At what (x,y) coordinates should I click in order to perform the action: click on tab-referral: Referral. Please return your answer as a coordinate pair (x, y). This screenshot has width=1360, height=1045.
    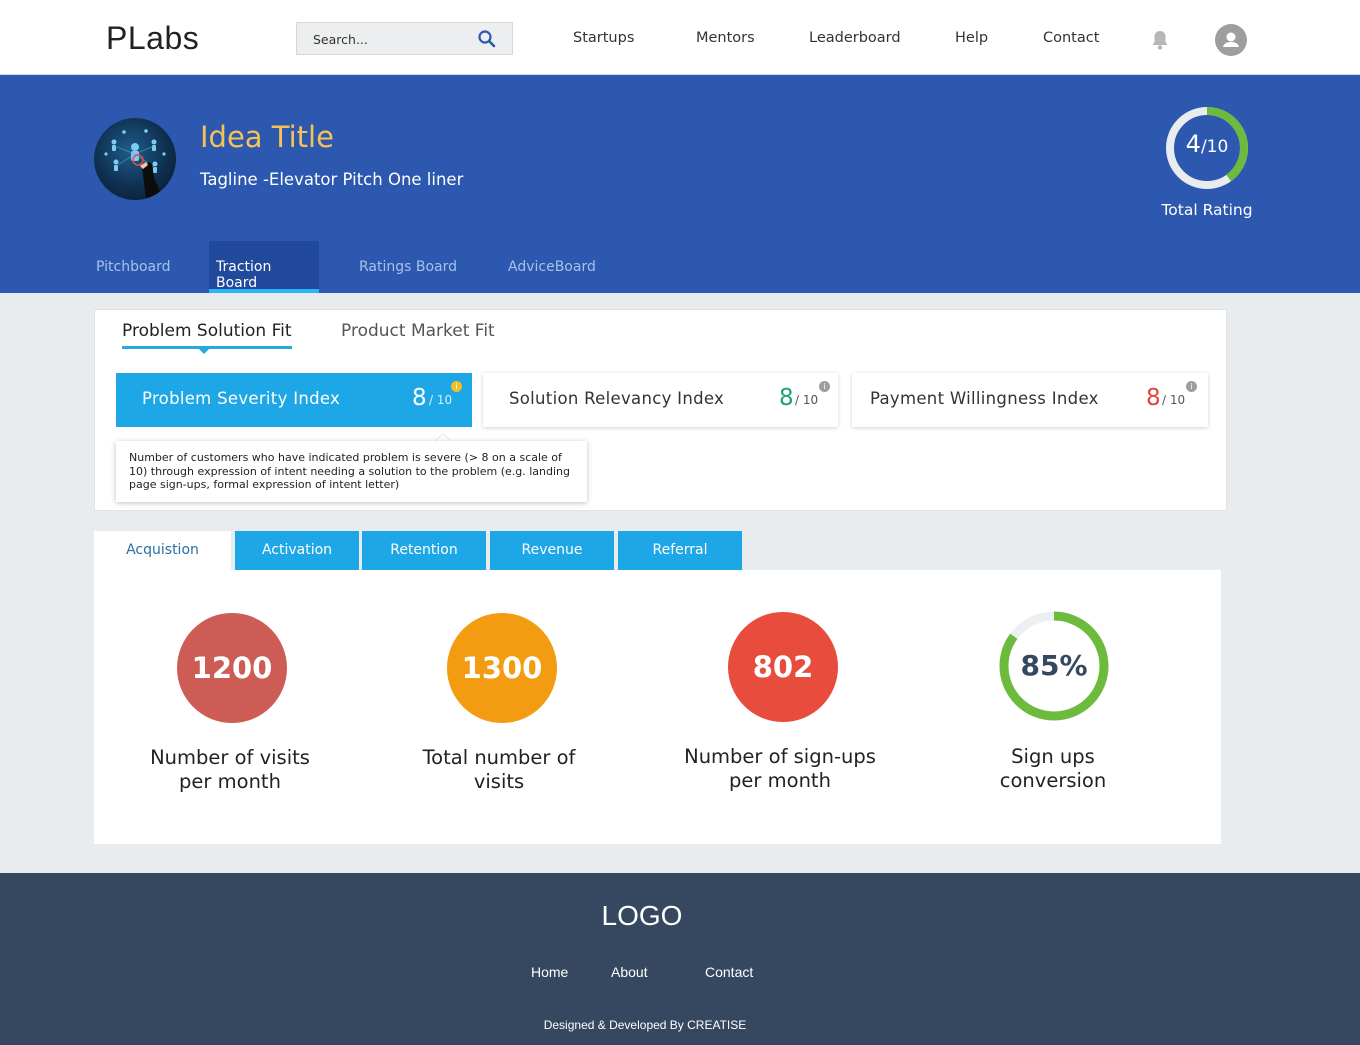
    Looking at the image, I should click on (680, 550).